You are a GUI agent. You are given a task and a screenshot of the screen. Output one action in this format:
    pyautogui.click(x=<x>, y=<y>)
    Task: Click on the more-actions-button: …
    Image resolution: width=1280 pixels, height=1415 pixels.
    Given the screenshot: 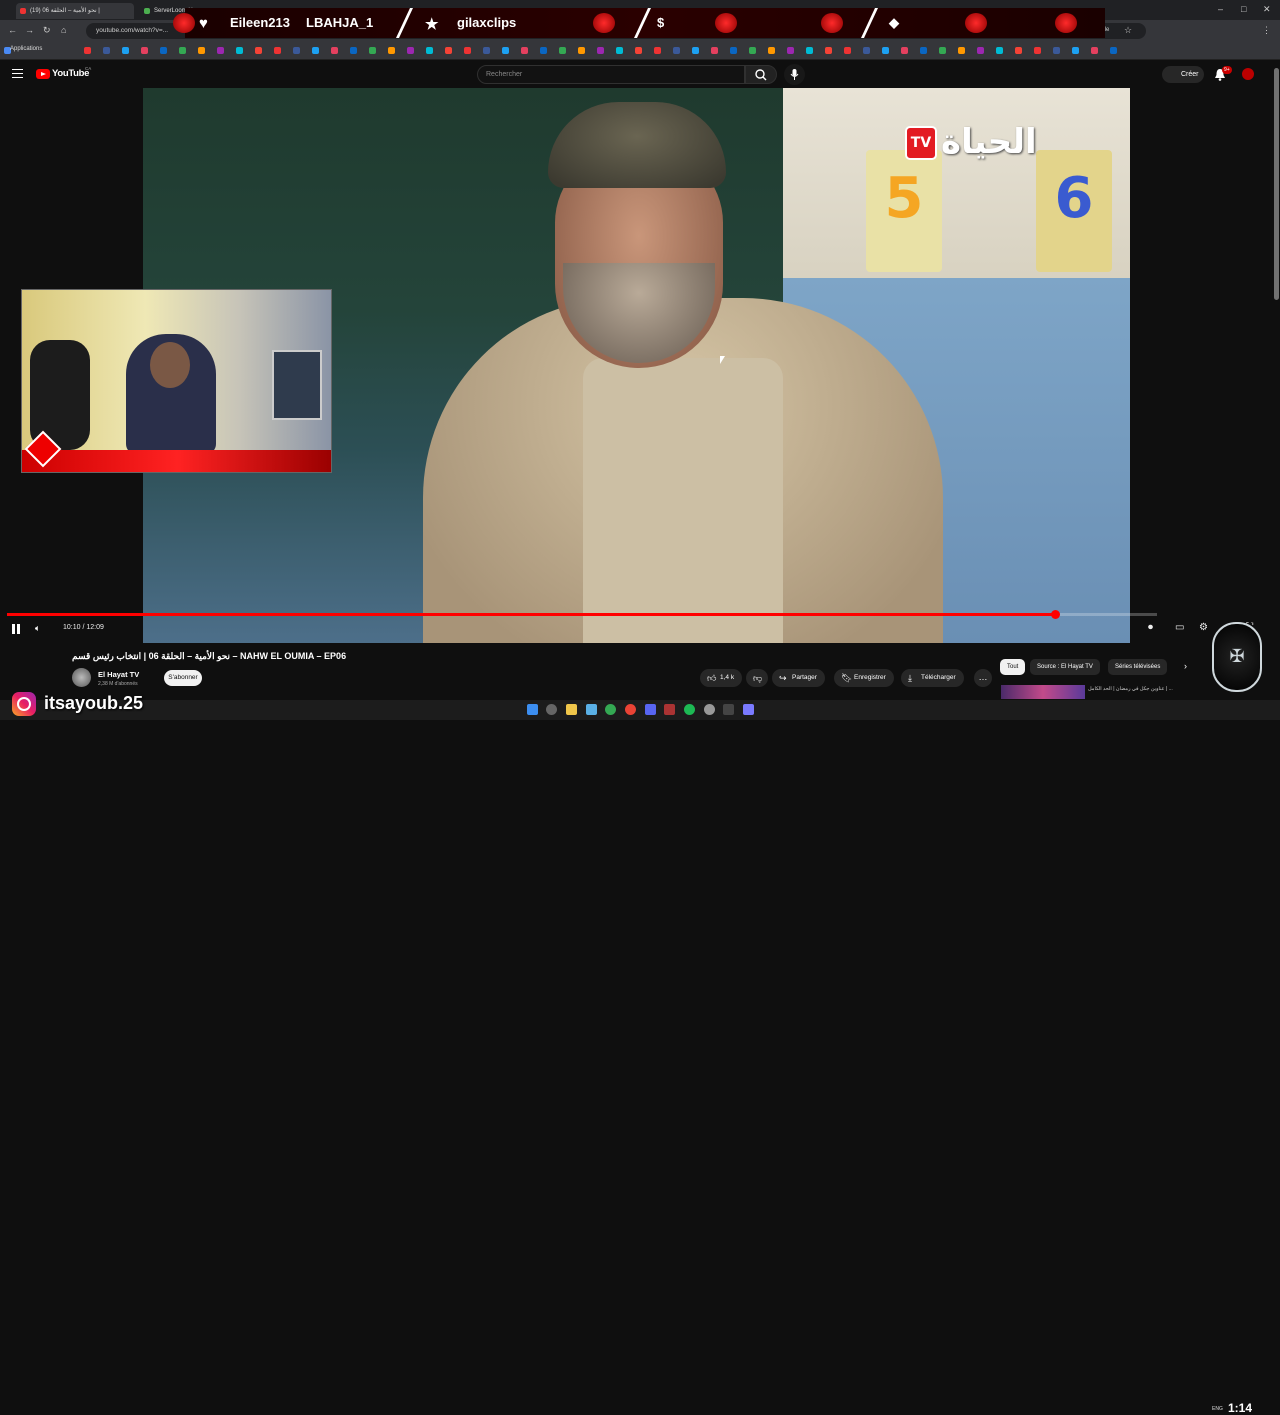 What is the action you would take?
    pyautogui.click(x=983, y=678)
    